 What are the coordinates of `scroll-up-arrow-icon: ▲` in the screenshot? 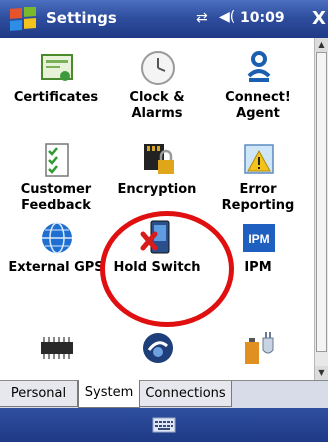 It's located at (321, 45).